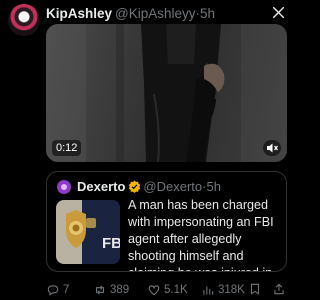 The image size is (320, 300). I want to click on share-button, so click(279, 289).